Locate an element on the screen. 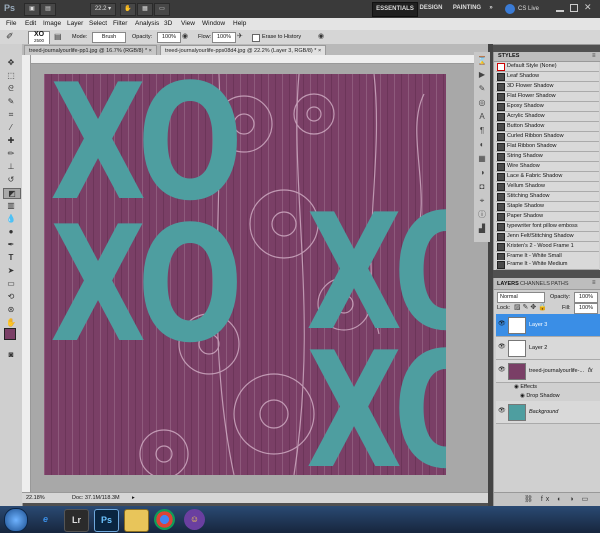 The image size is (600, 533). style-item: Jenn Felt/Stitching Shadow is located at coordinates (547, 237).